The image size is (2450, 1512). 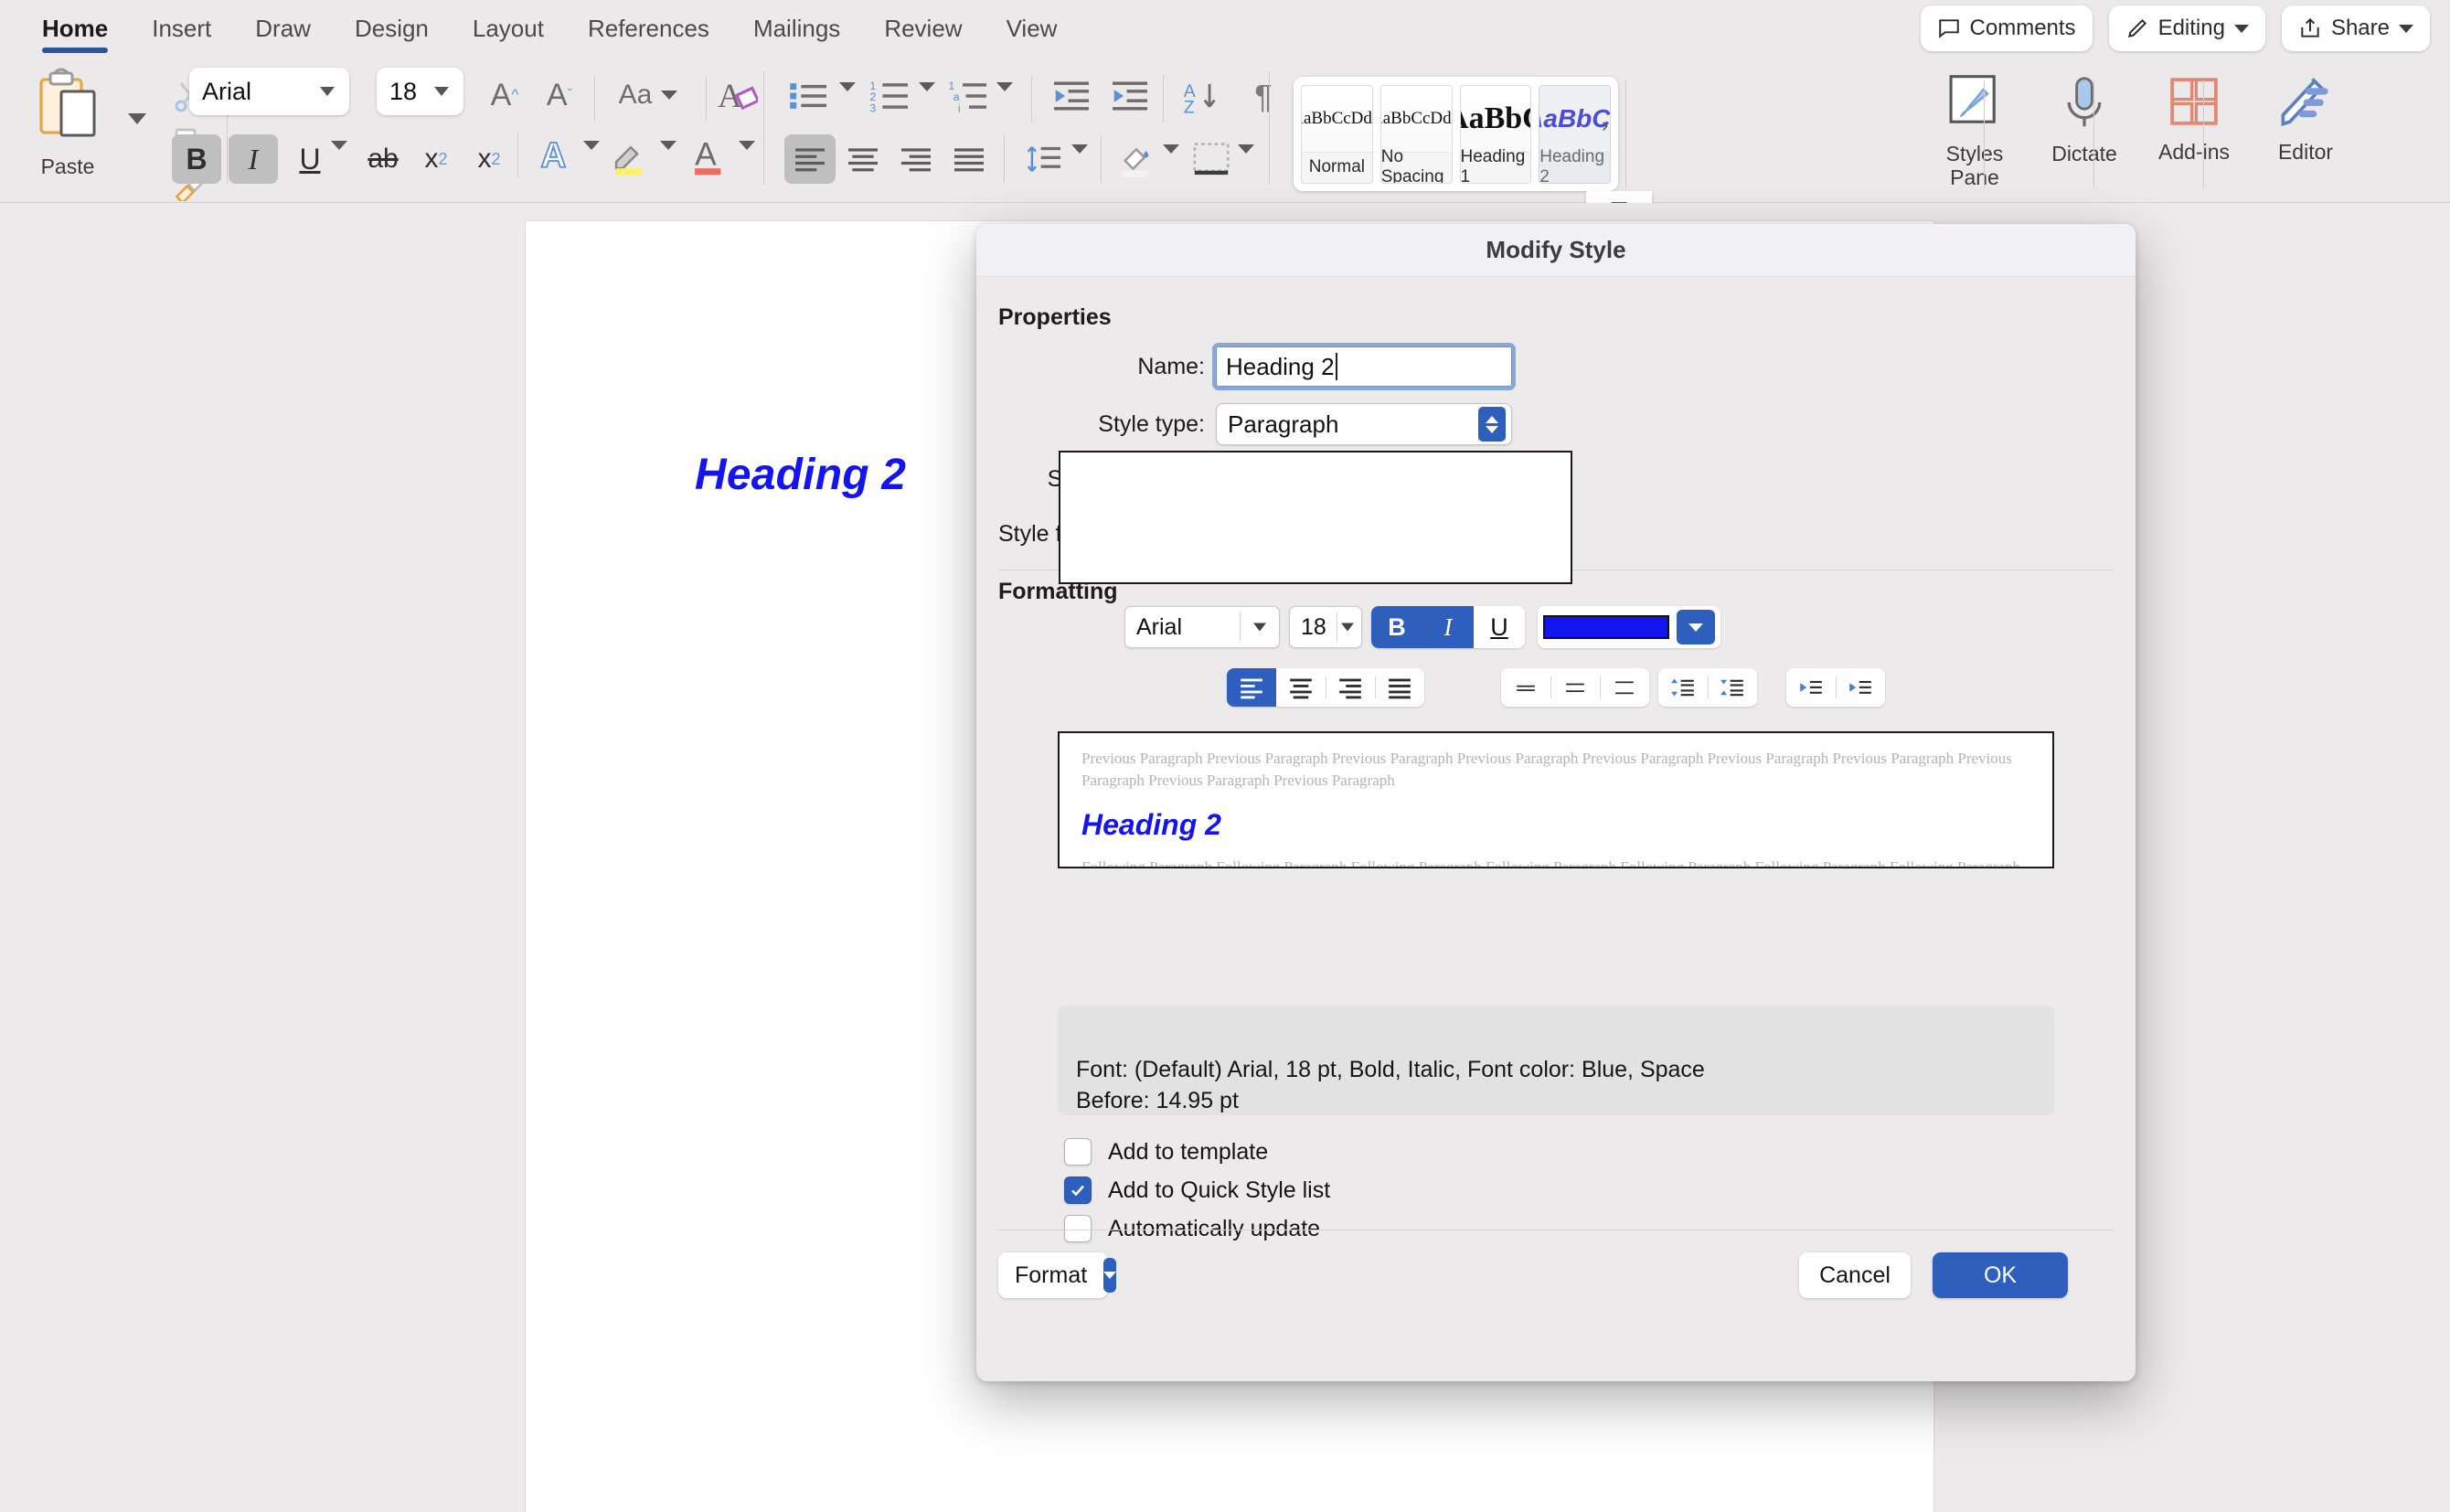 What do you see at coordinates (339, 145) in the screenshot?
I see `underline-chevron-icon` at bounding box center [339, 145].